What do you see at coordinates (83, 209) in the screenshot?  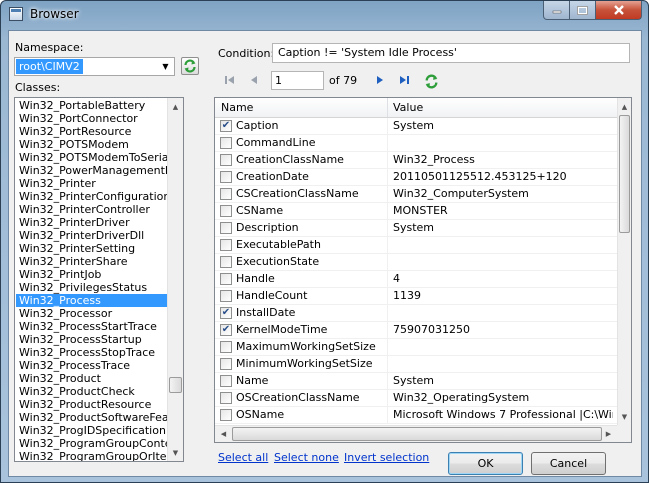 I see `class-list-item: Win32_PrinterController` at bounding box center [83, 209].